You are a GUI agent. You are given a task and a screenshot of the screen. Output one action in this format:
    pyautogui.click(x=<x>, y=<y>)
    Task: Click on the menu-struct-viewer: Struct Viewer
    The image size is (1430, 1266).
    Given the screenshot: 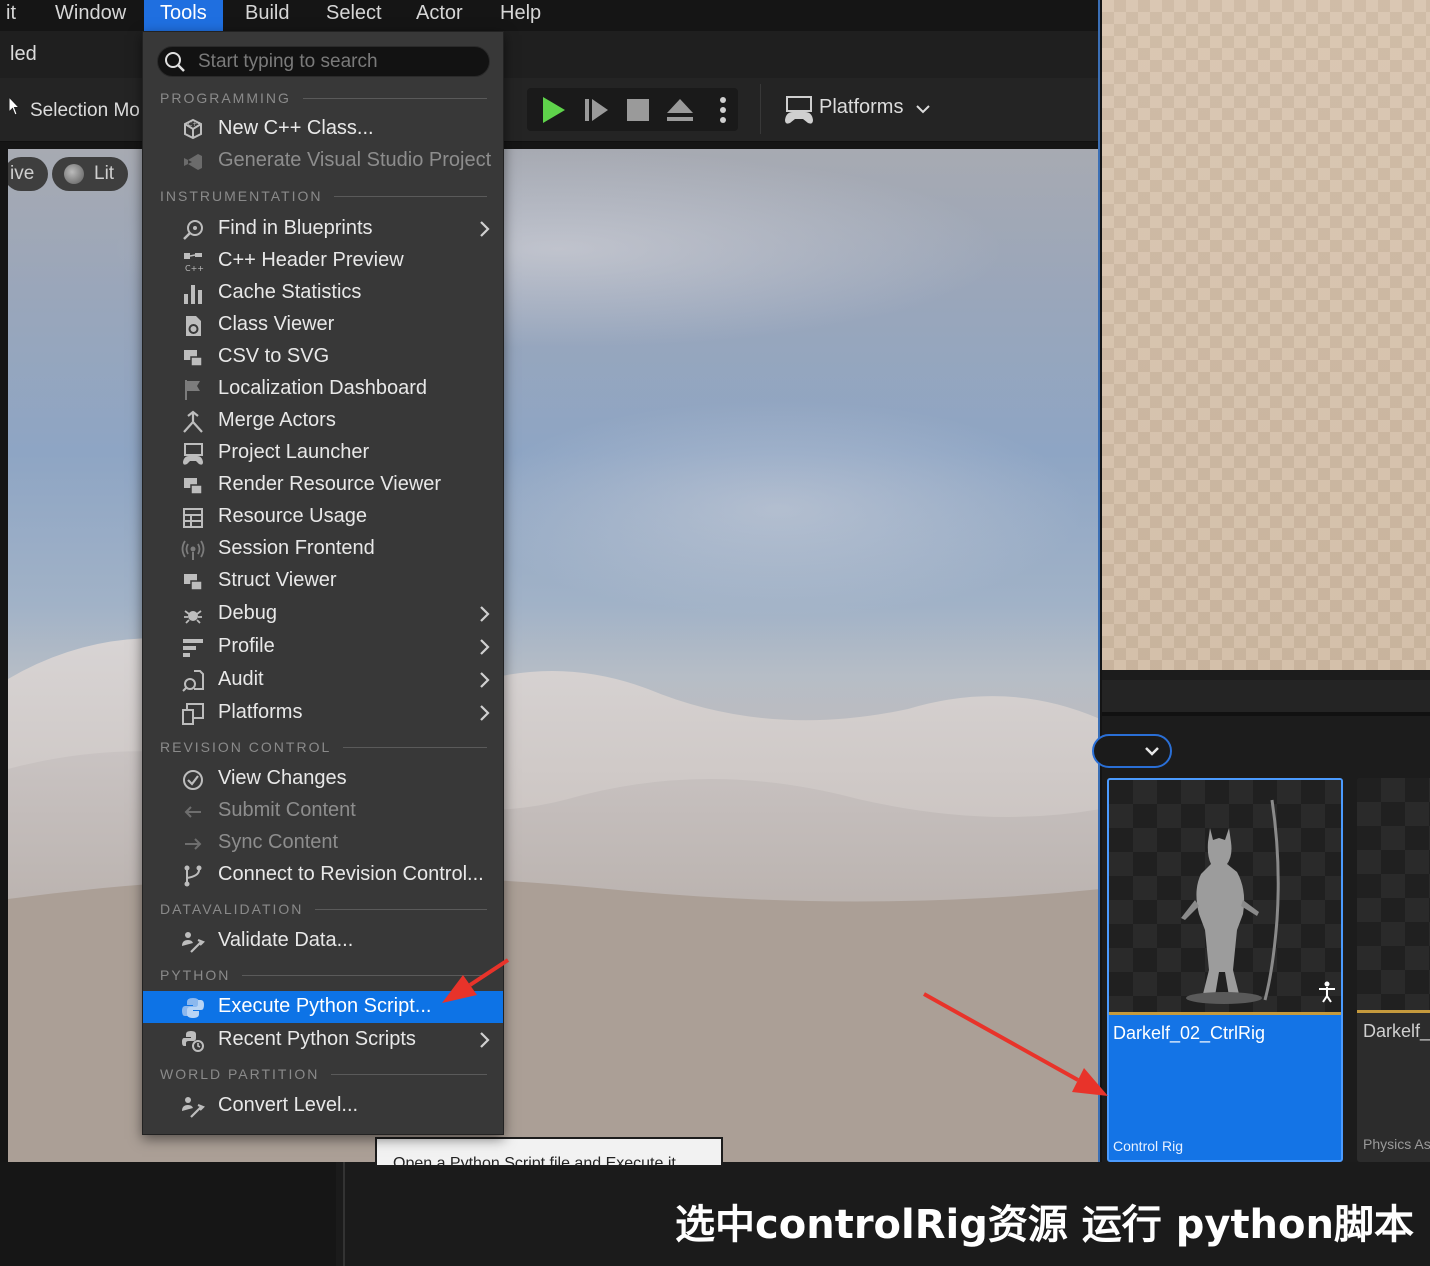 What is the action you would take?
    pyautogui.click(x=323, y=581)
    